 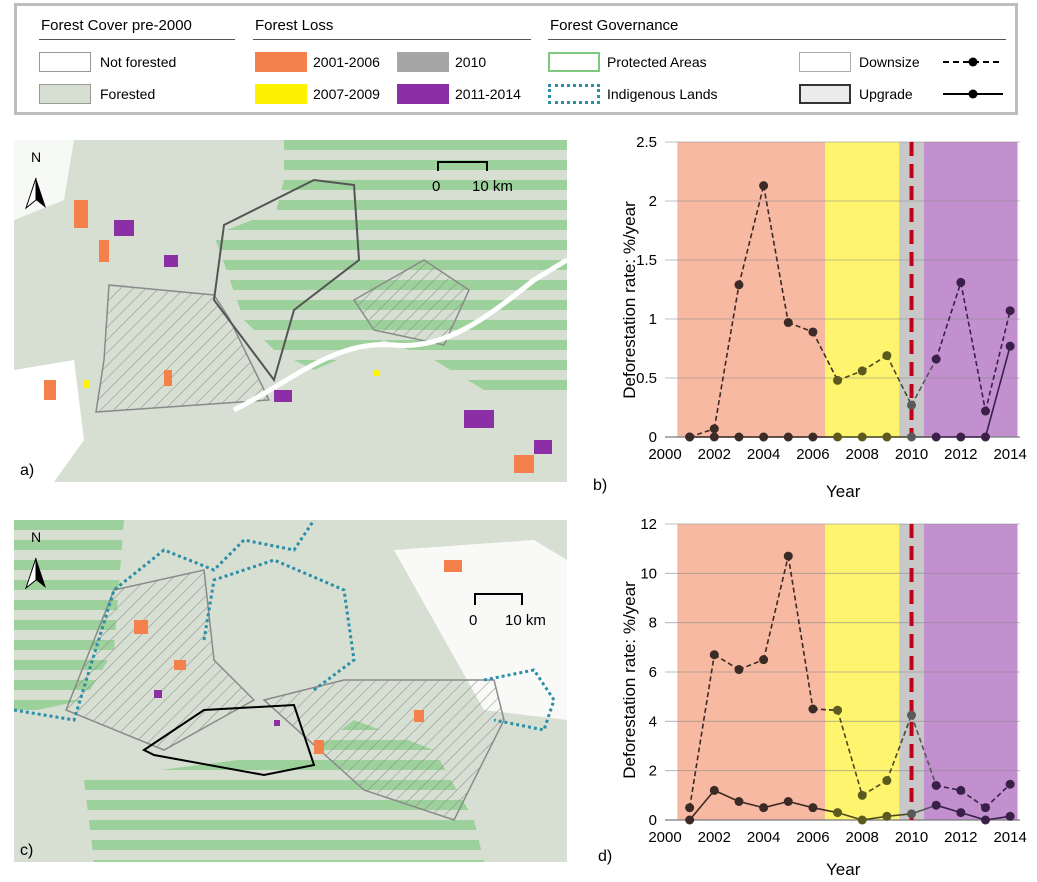 What do you see at coordinates (116, 25) in the screenshot?
I see `legend-cover-title: Forest Cover pre-2000` at bounding box center [116, 25].